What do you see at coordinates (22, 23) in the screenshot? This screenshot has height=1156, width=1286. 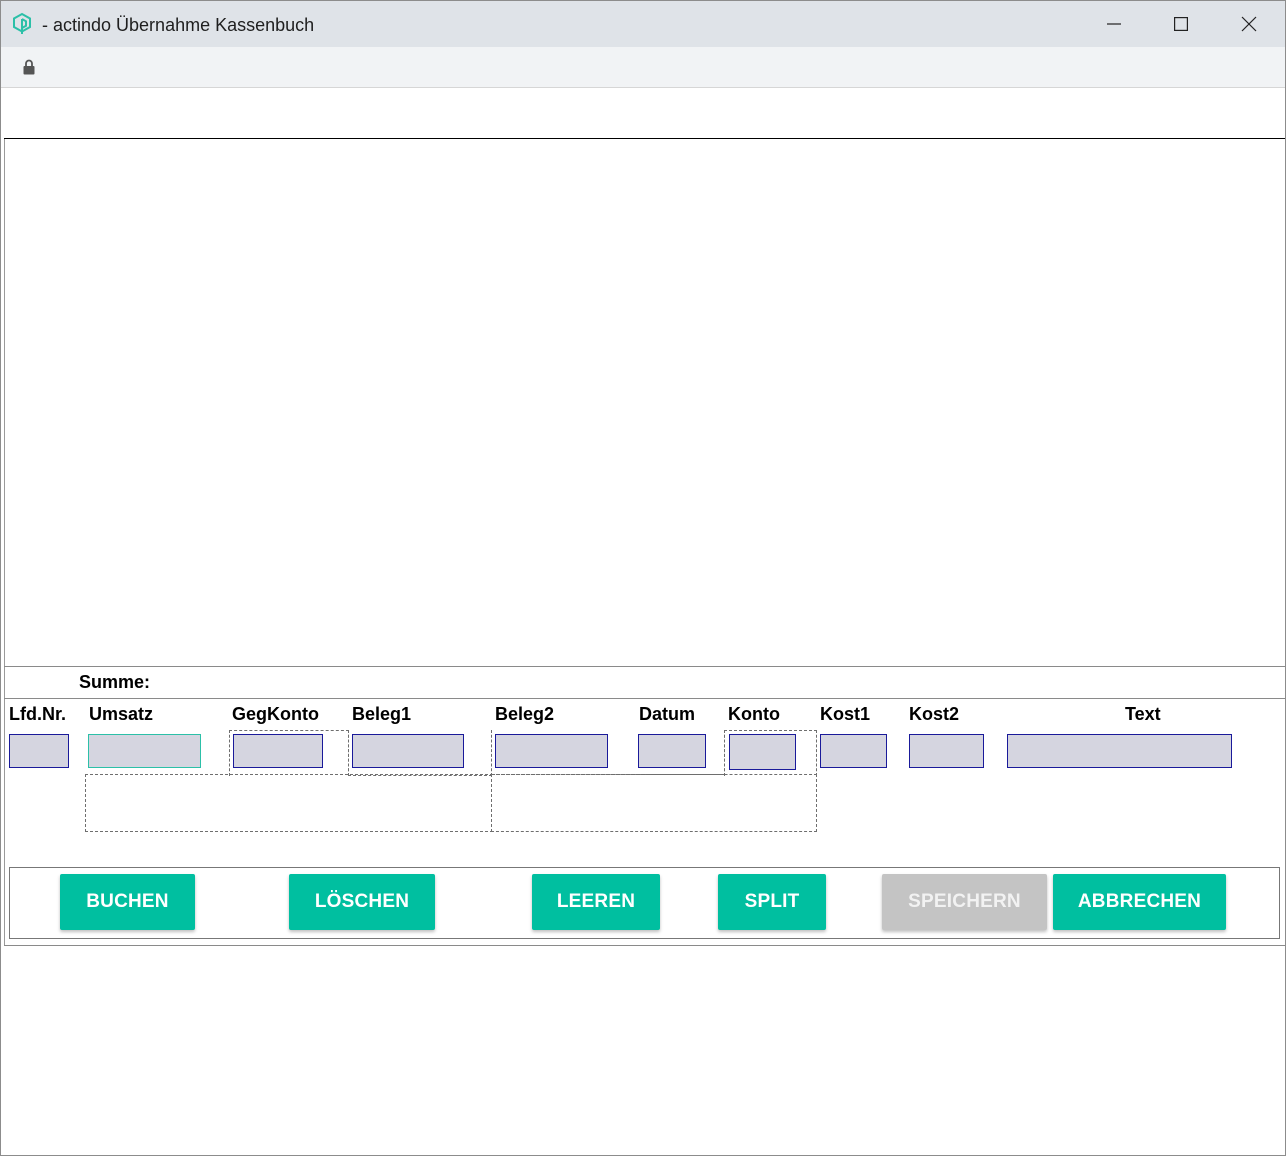 I see `actindo-logo-icon` at bounding box center [22, 23].